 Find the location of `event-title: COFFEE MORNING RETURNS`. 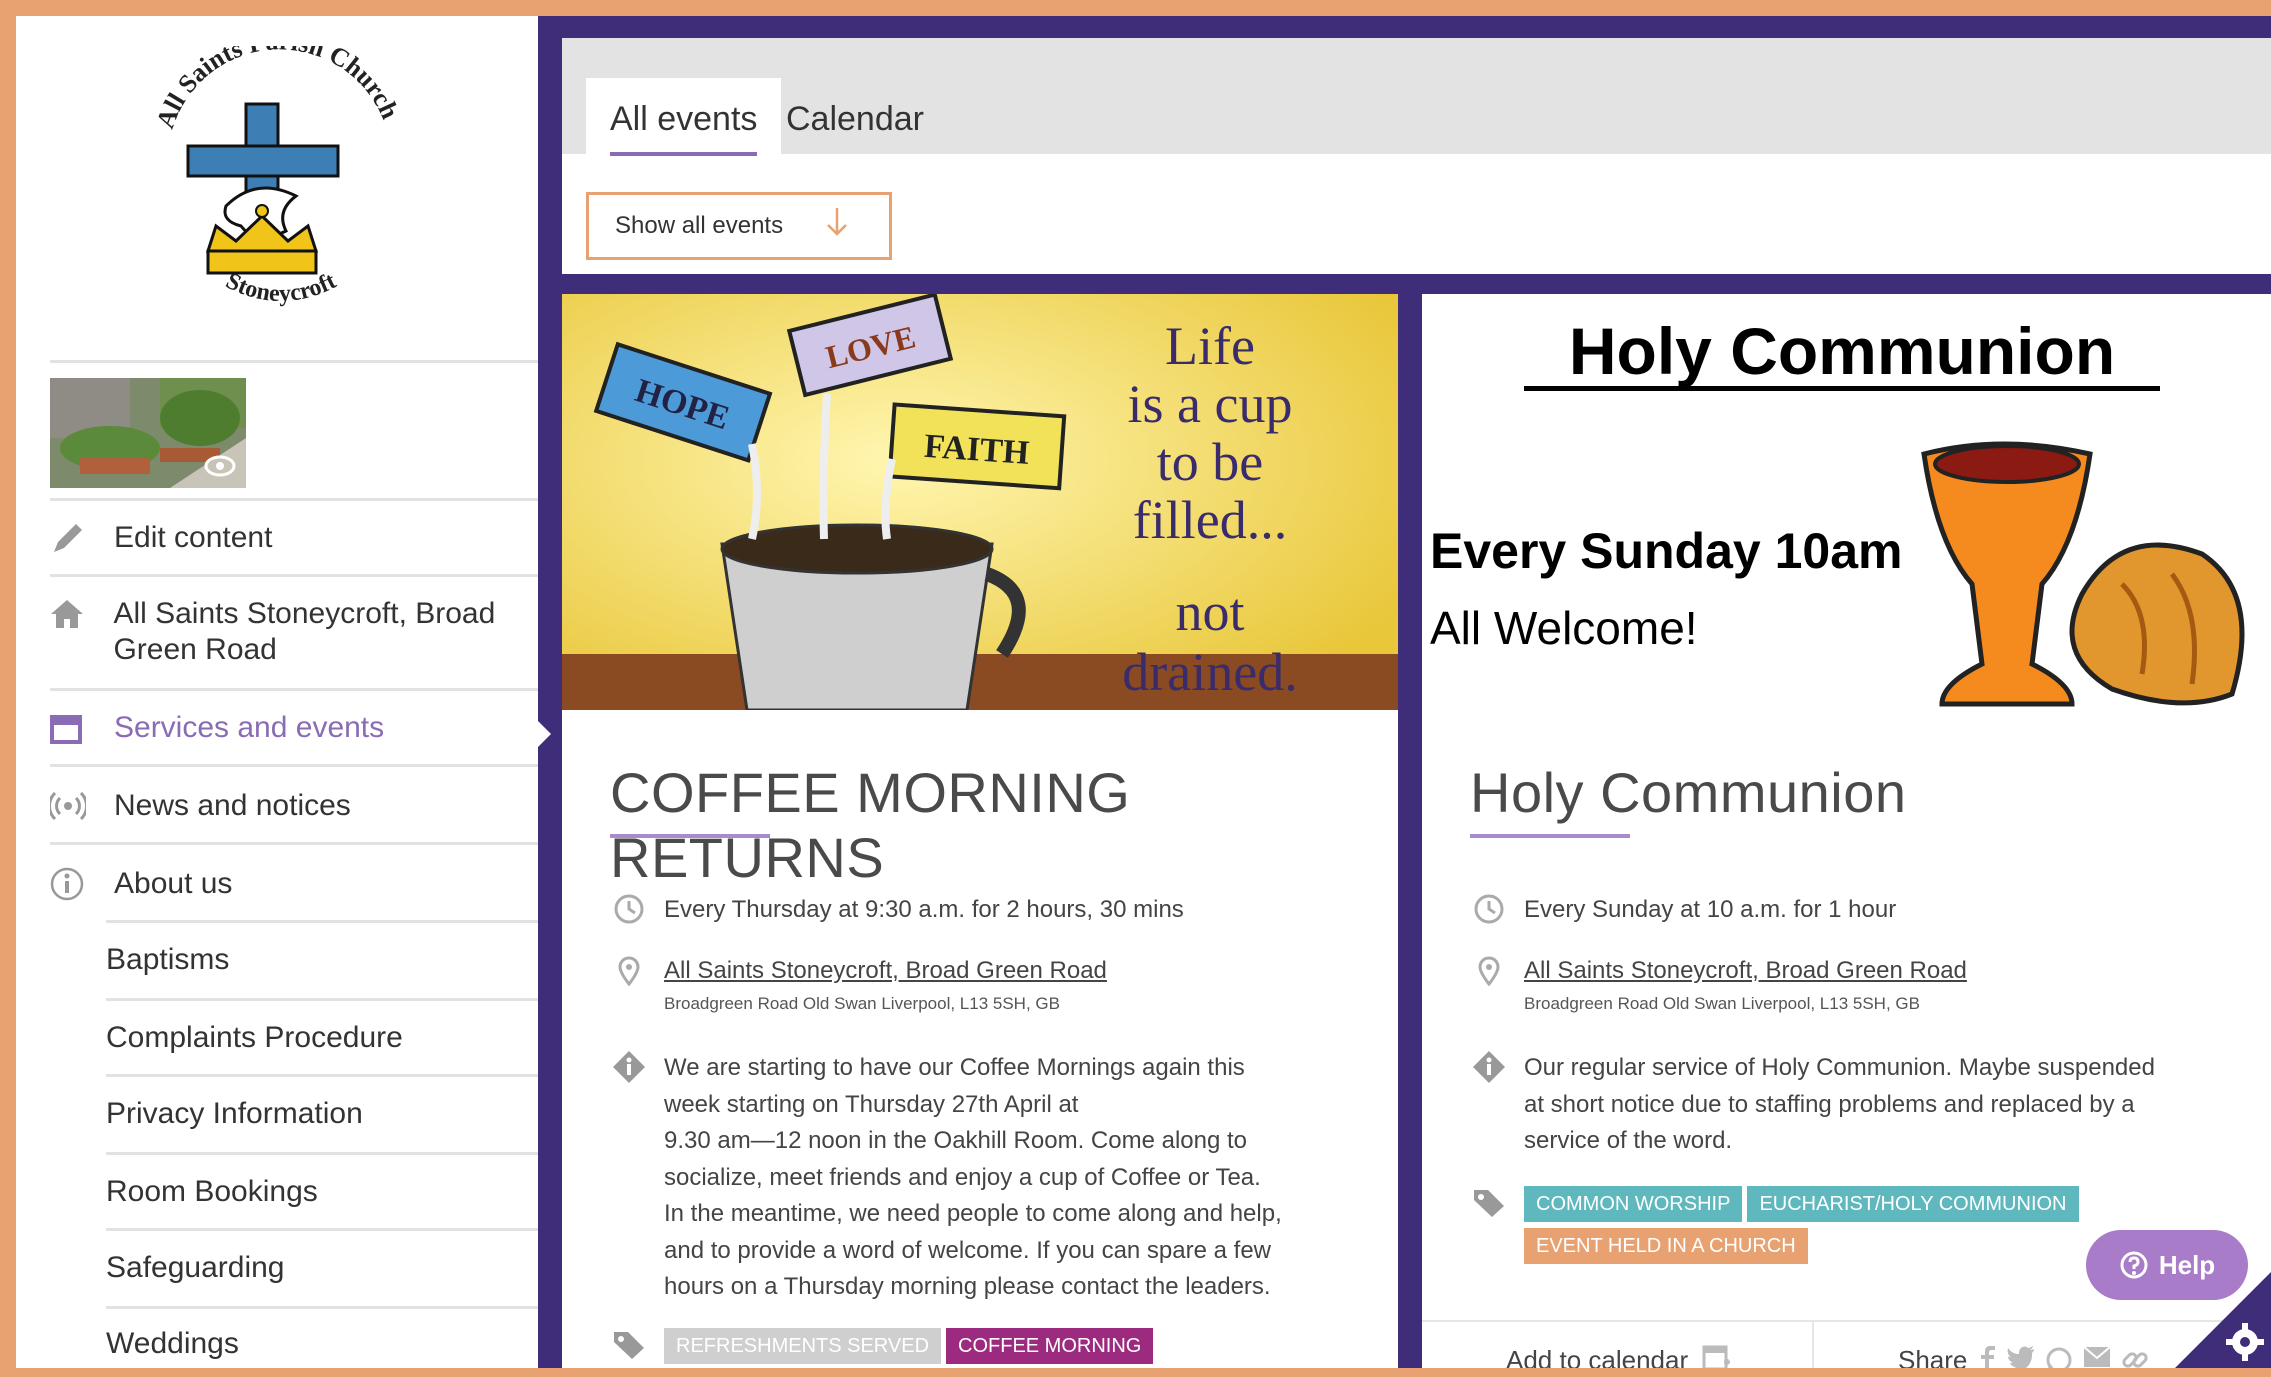

event-title: COFFEE MORNING RETURNS is located at coordinates (1004, 825).